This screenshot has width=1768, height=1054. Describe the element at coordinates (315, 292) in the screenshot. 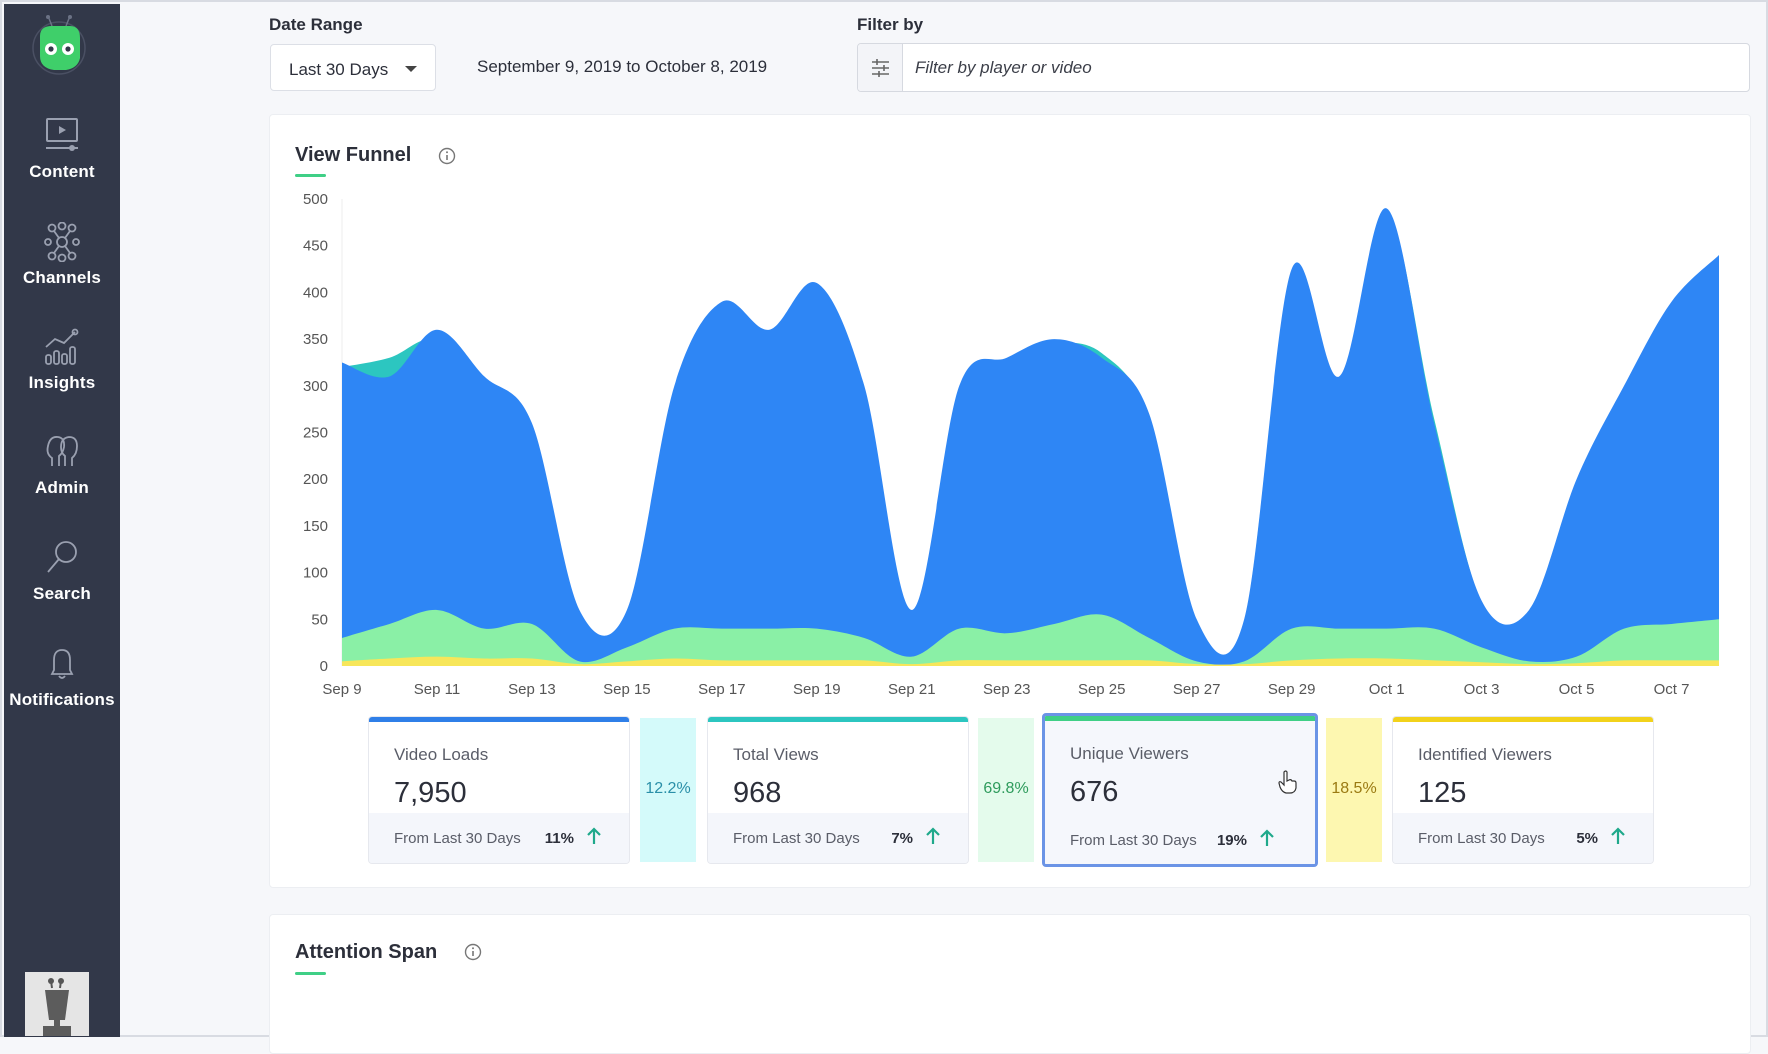

I see `y-tick-label: 400` at that location.